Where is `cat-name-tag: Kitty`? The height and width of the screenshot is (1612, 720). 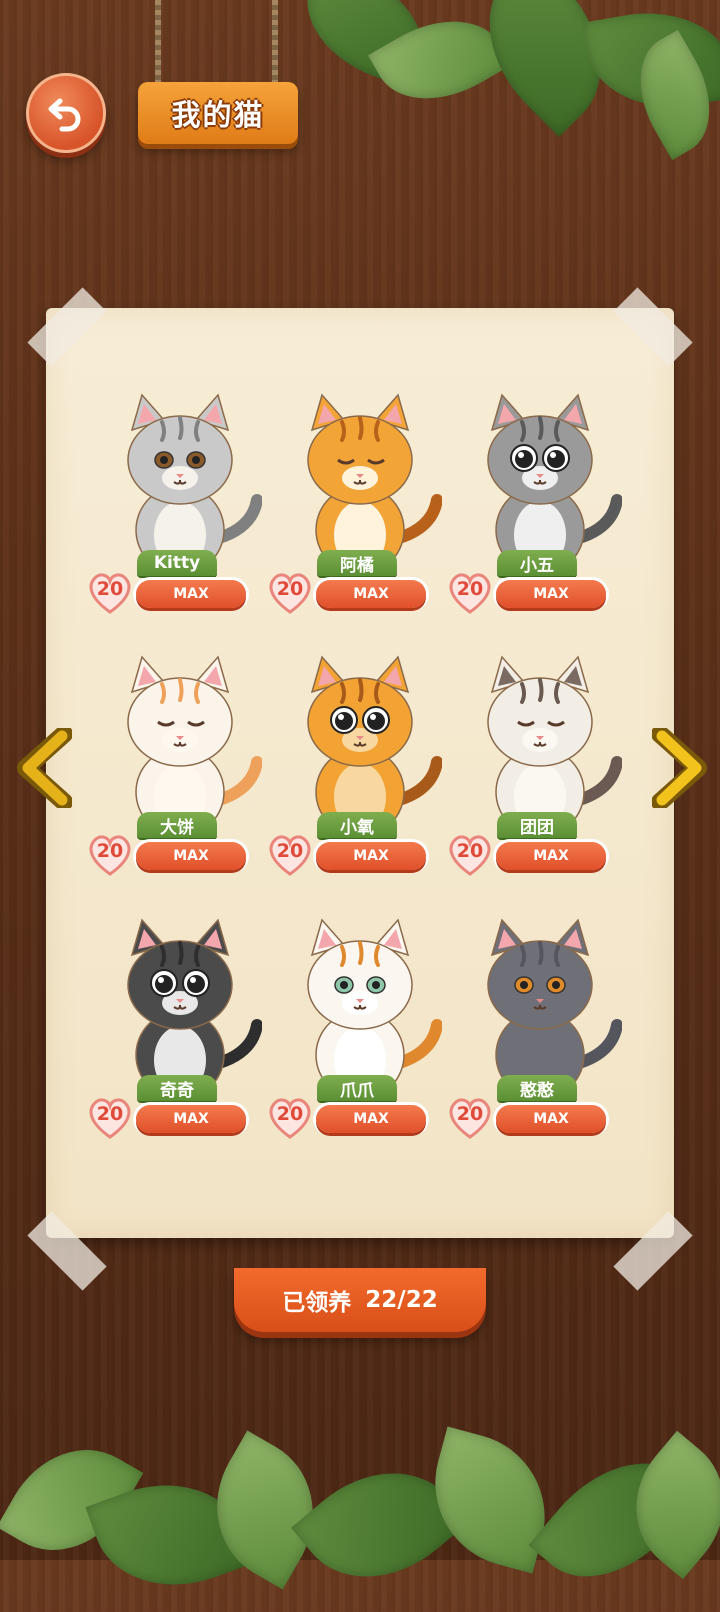 cat-name-tag: Kitty is located at coordinates (177, 563).